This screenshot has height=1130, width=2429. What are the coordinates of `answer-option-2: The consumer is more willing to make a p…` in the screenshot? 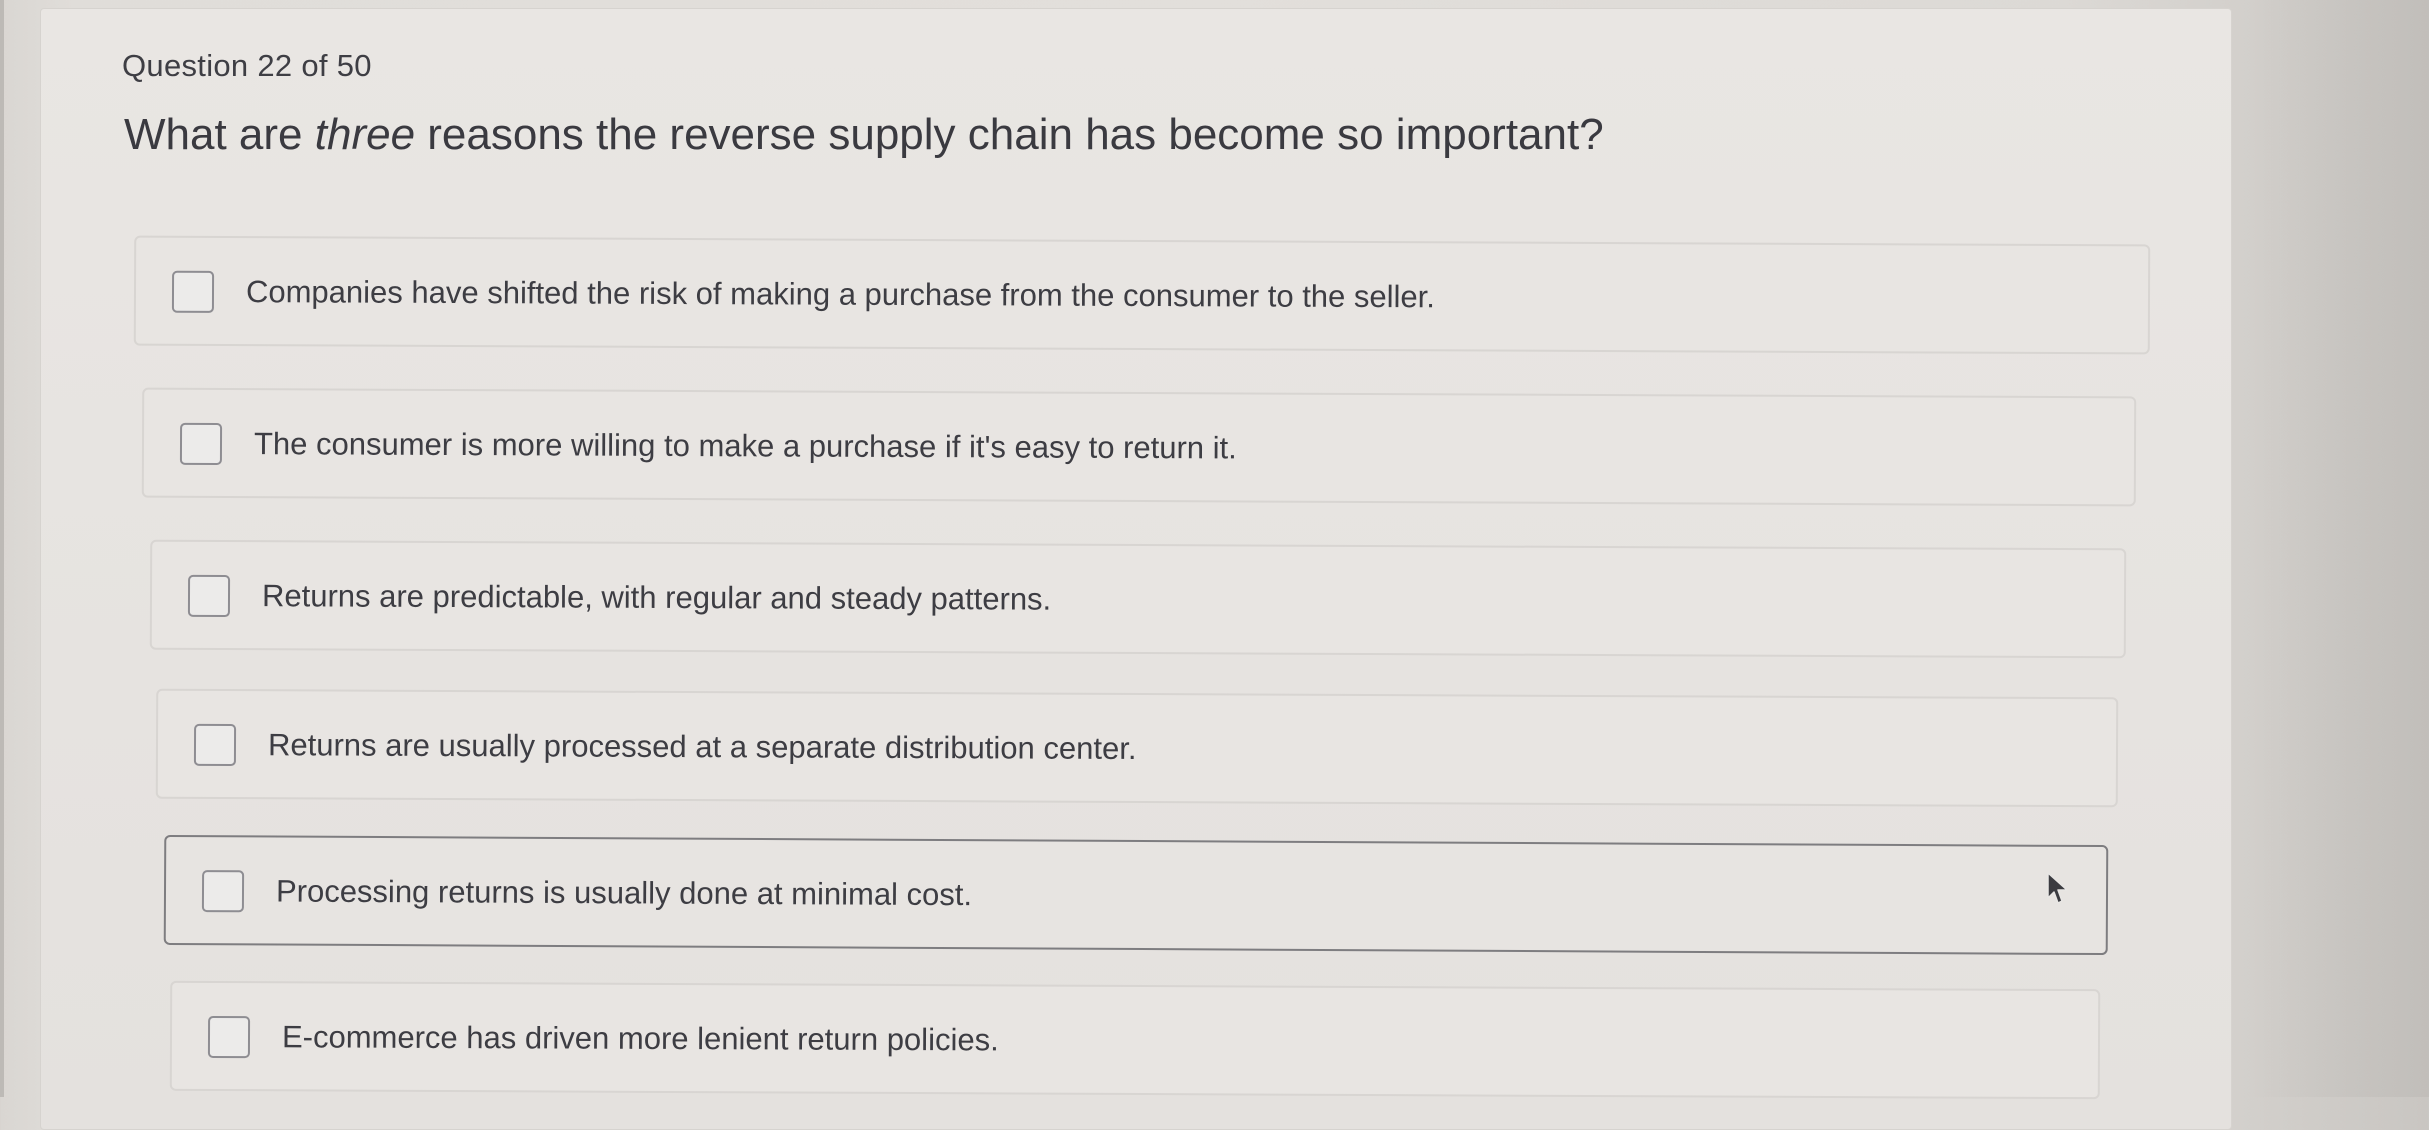 It's located at (1139, 447).